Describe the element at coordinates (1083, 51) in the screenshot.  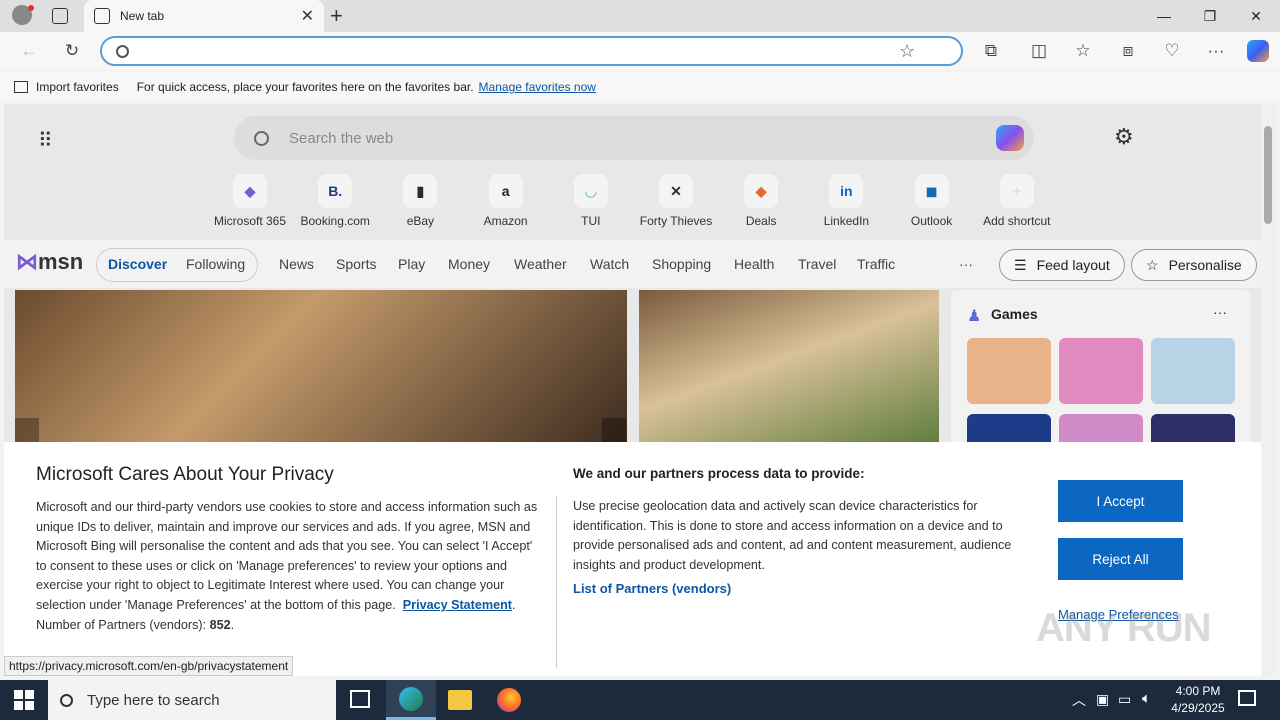
I see `favorites-icon: ☆` at that location.